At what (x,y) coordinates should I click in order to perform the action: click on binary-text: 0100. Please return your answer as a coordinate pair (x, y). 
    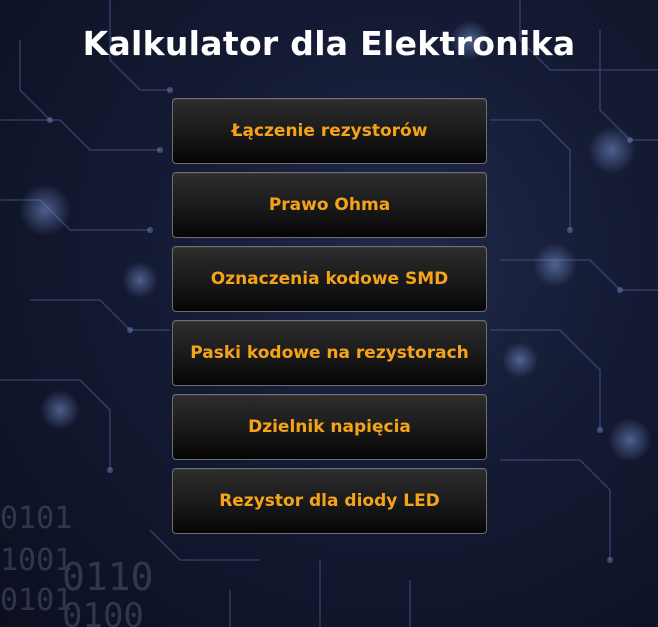
    Looking at the image, I should click on (103, 611).